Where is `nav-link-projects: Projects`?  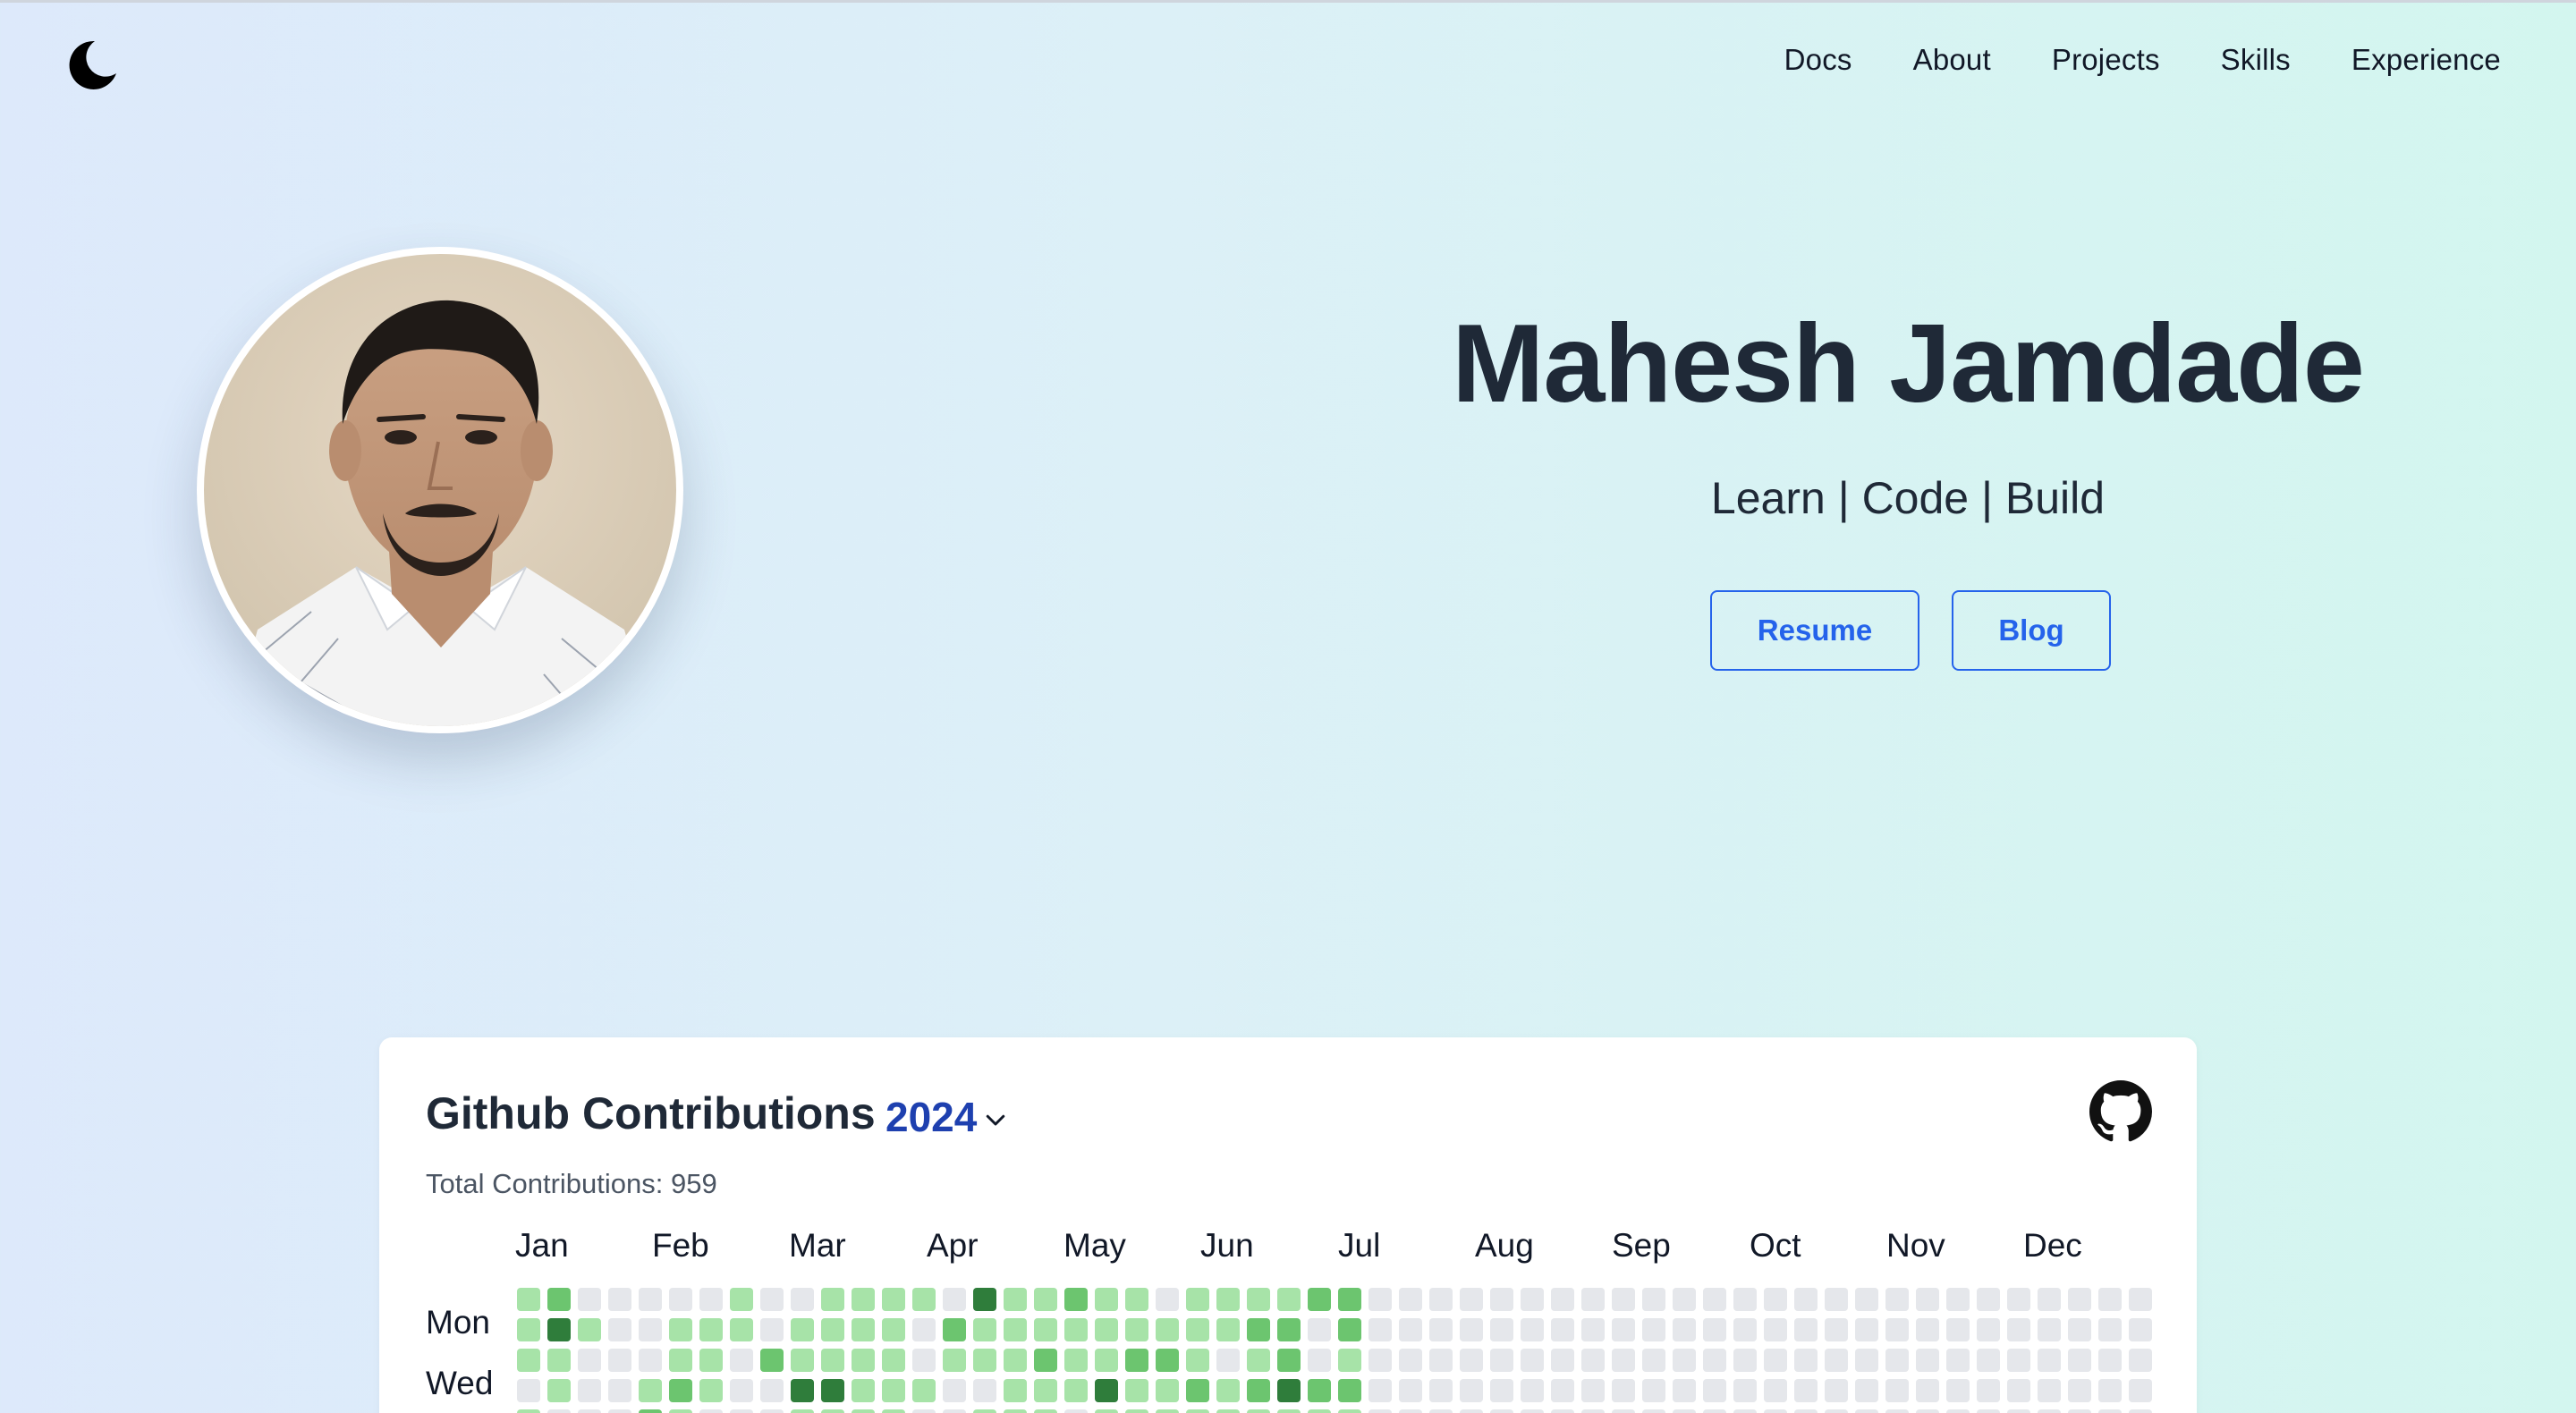
nav-link-projects: Projects is located at coordinates (2106, 60).